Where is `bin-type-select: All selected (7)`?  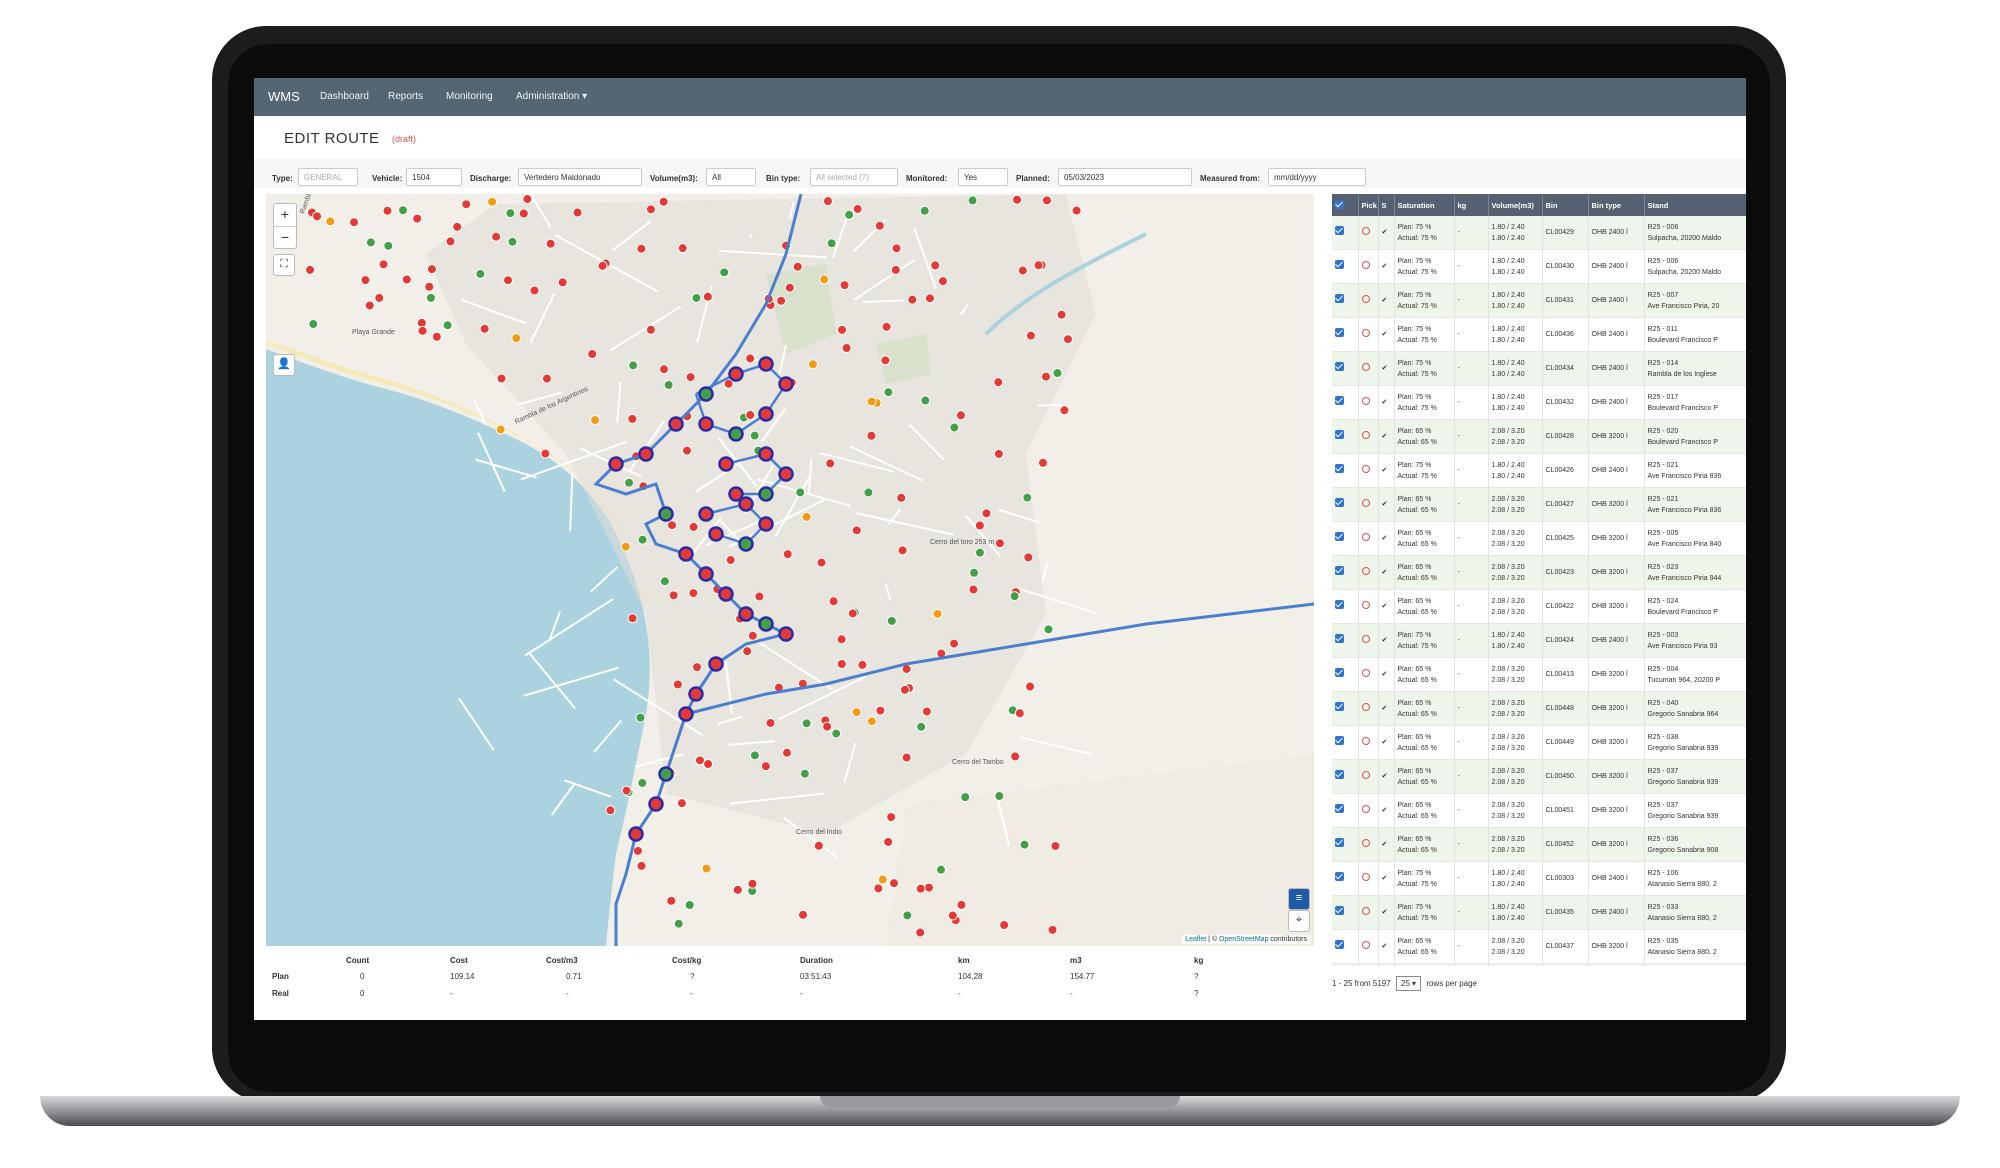 bin-type-select: All selected (7) is located at coordinates (854, 177).